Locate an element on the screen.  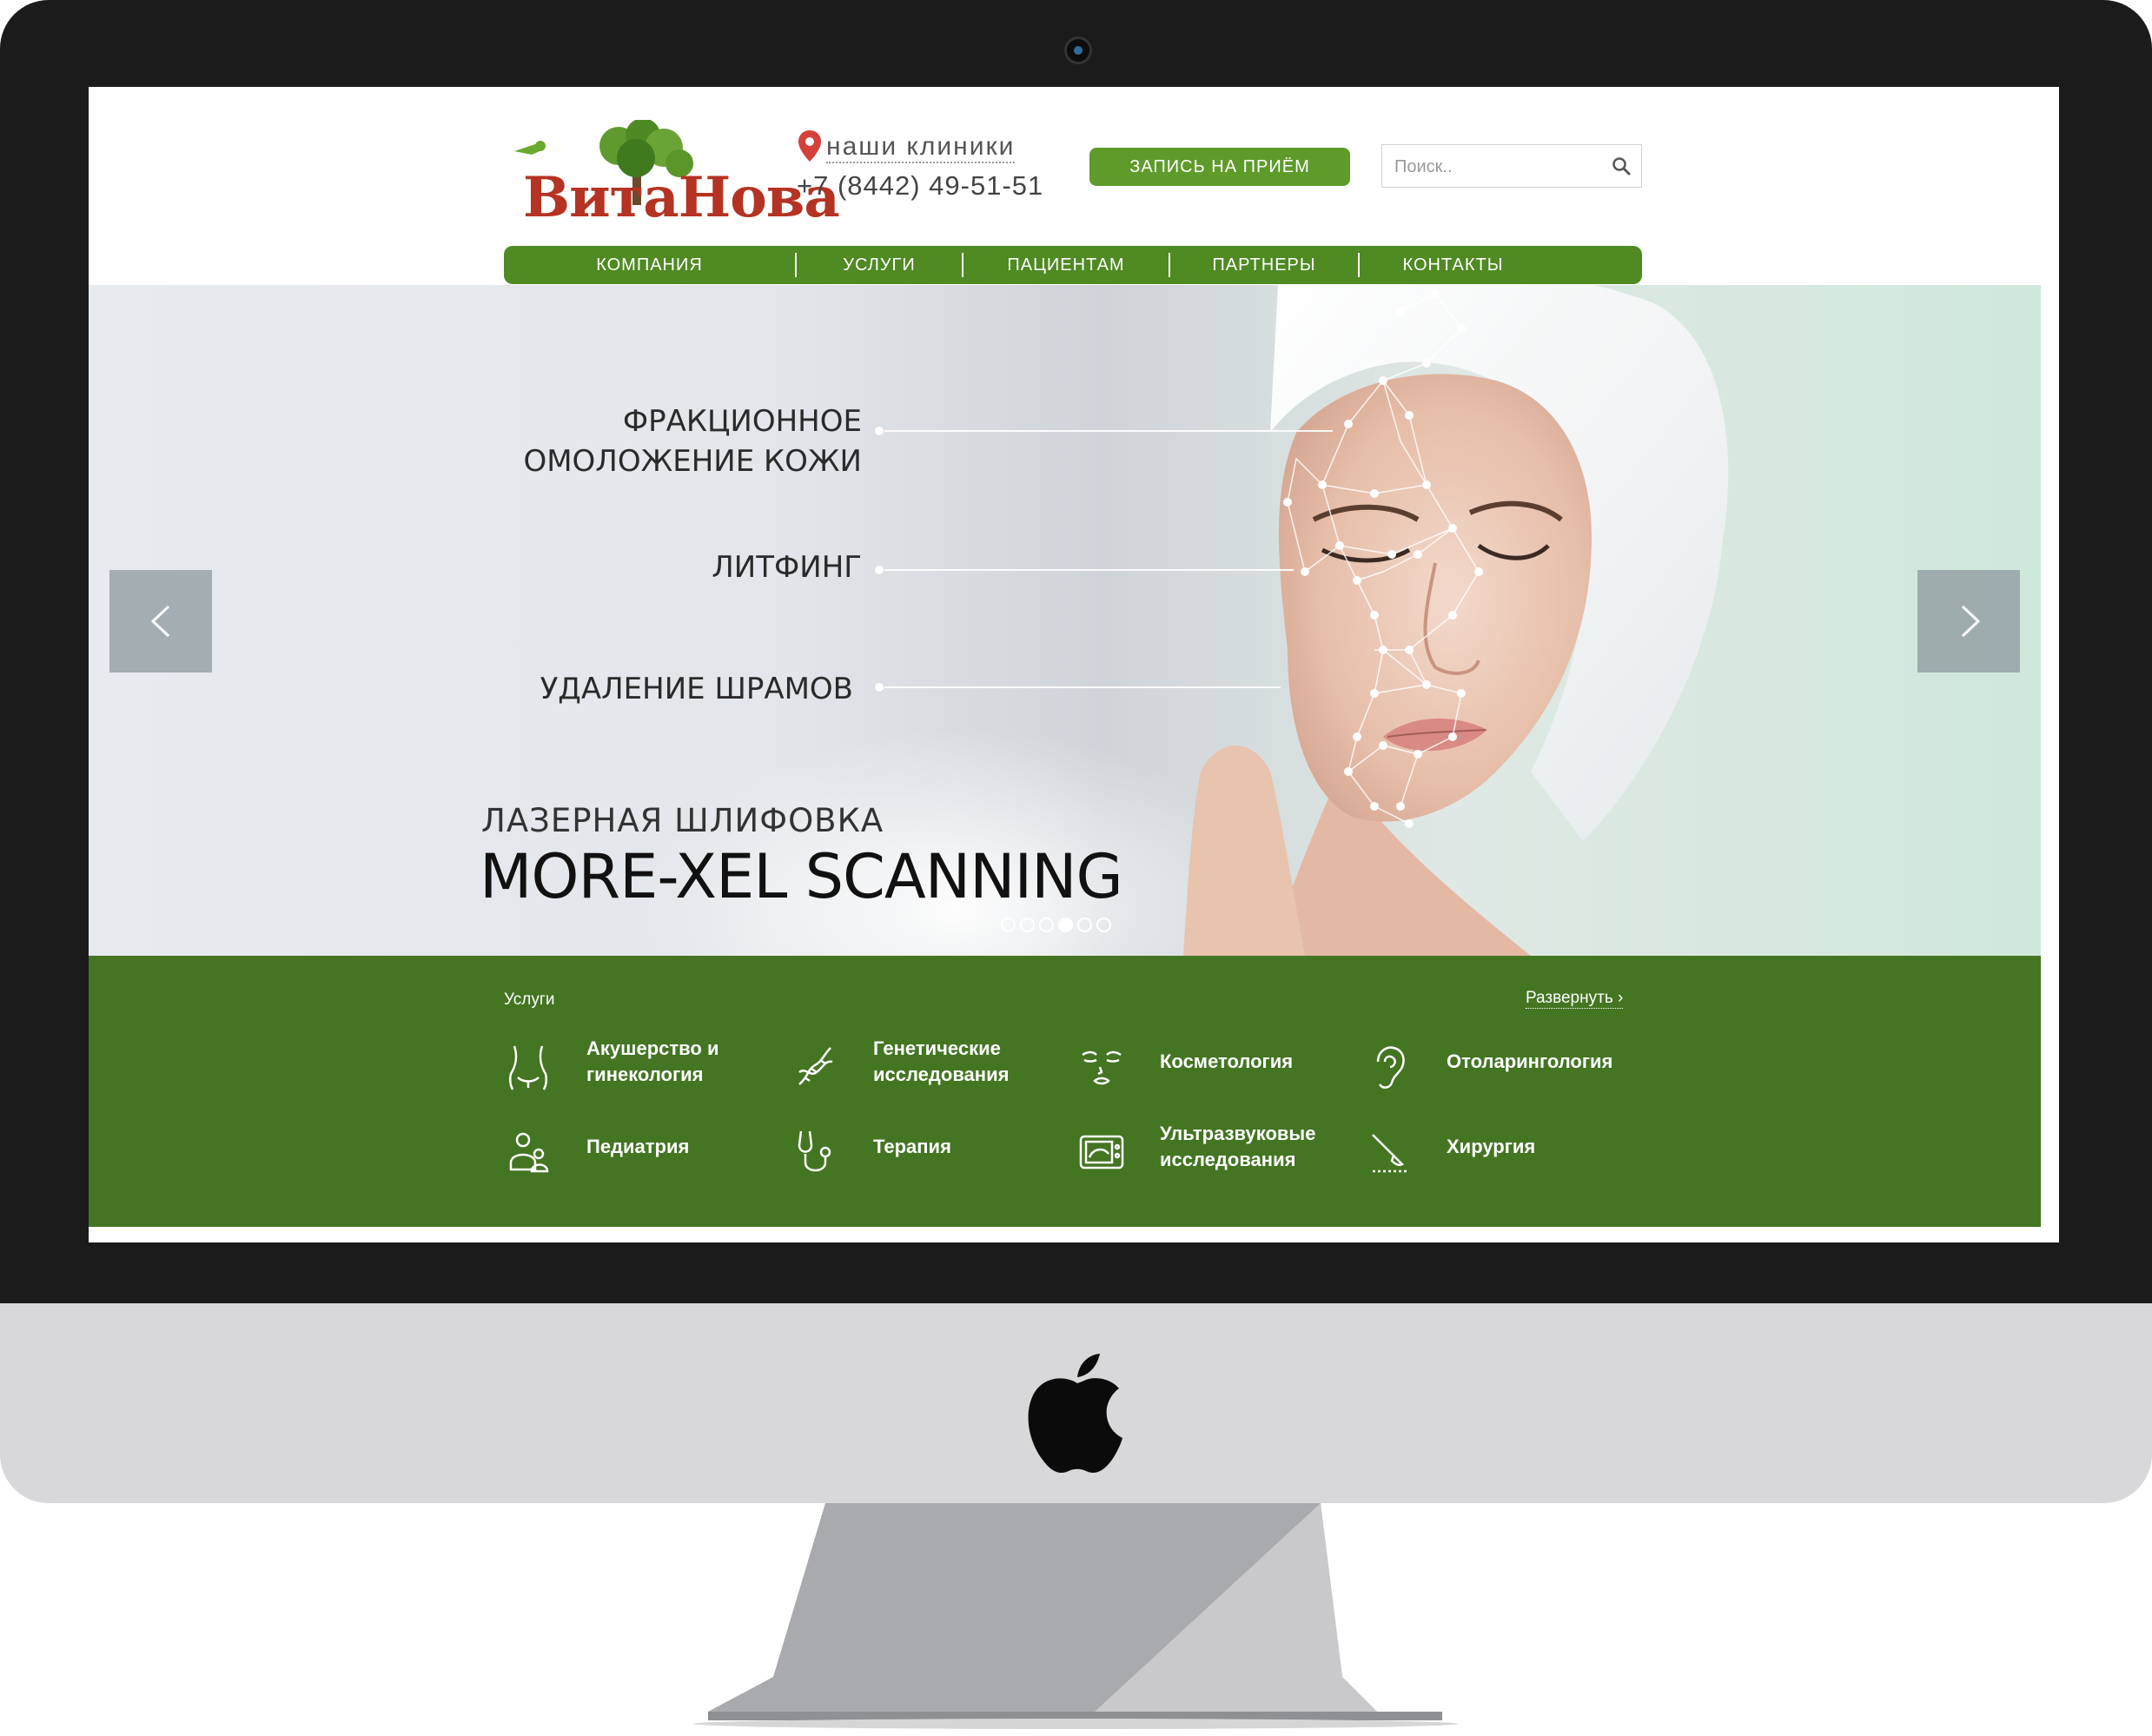
slider-next-button is located at coordinates (1968, 621).